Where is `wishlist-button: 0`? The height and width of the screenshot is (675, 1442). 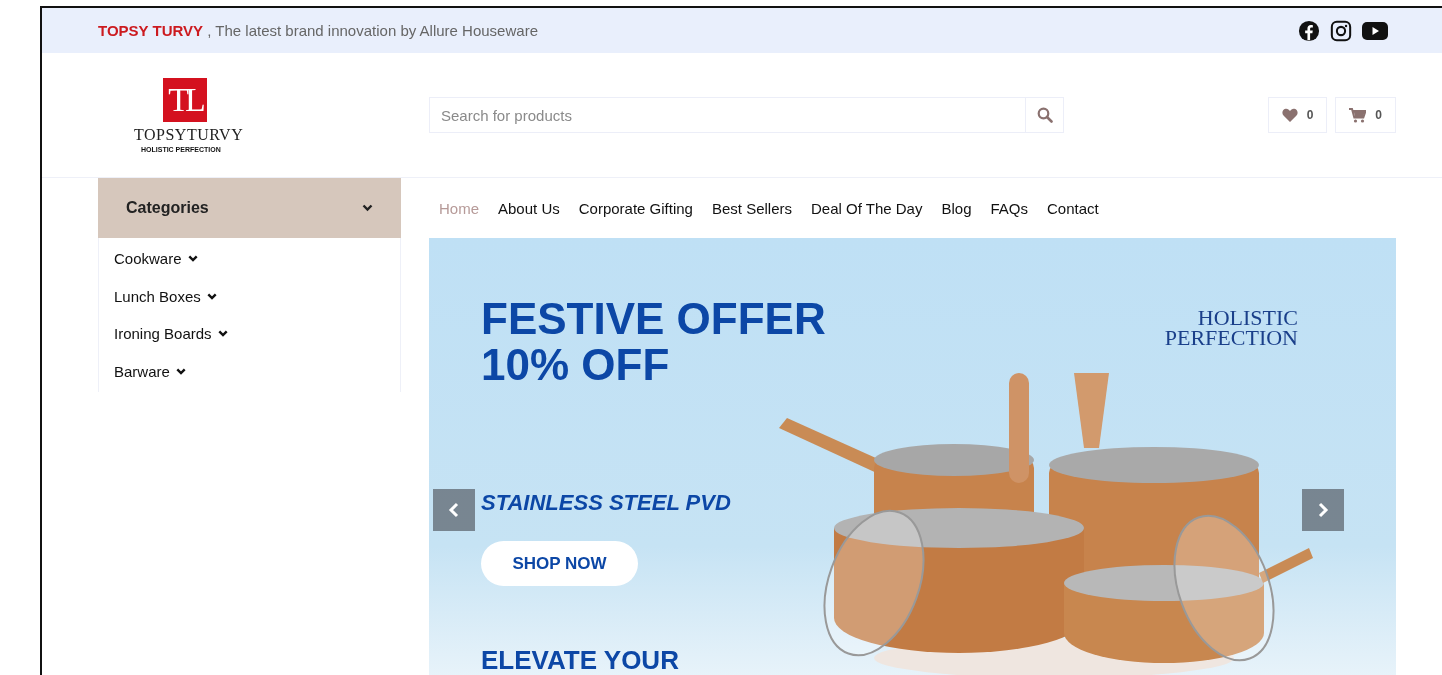 wishlist-button: 0 is located at coordinates (1297, 115).